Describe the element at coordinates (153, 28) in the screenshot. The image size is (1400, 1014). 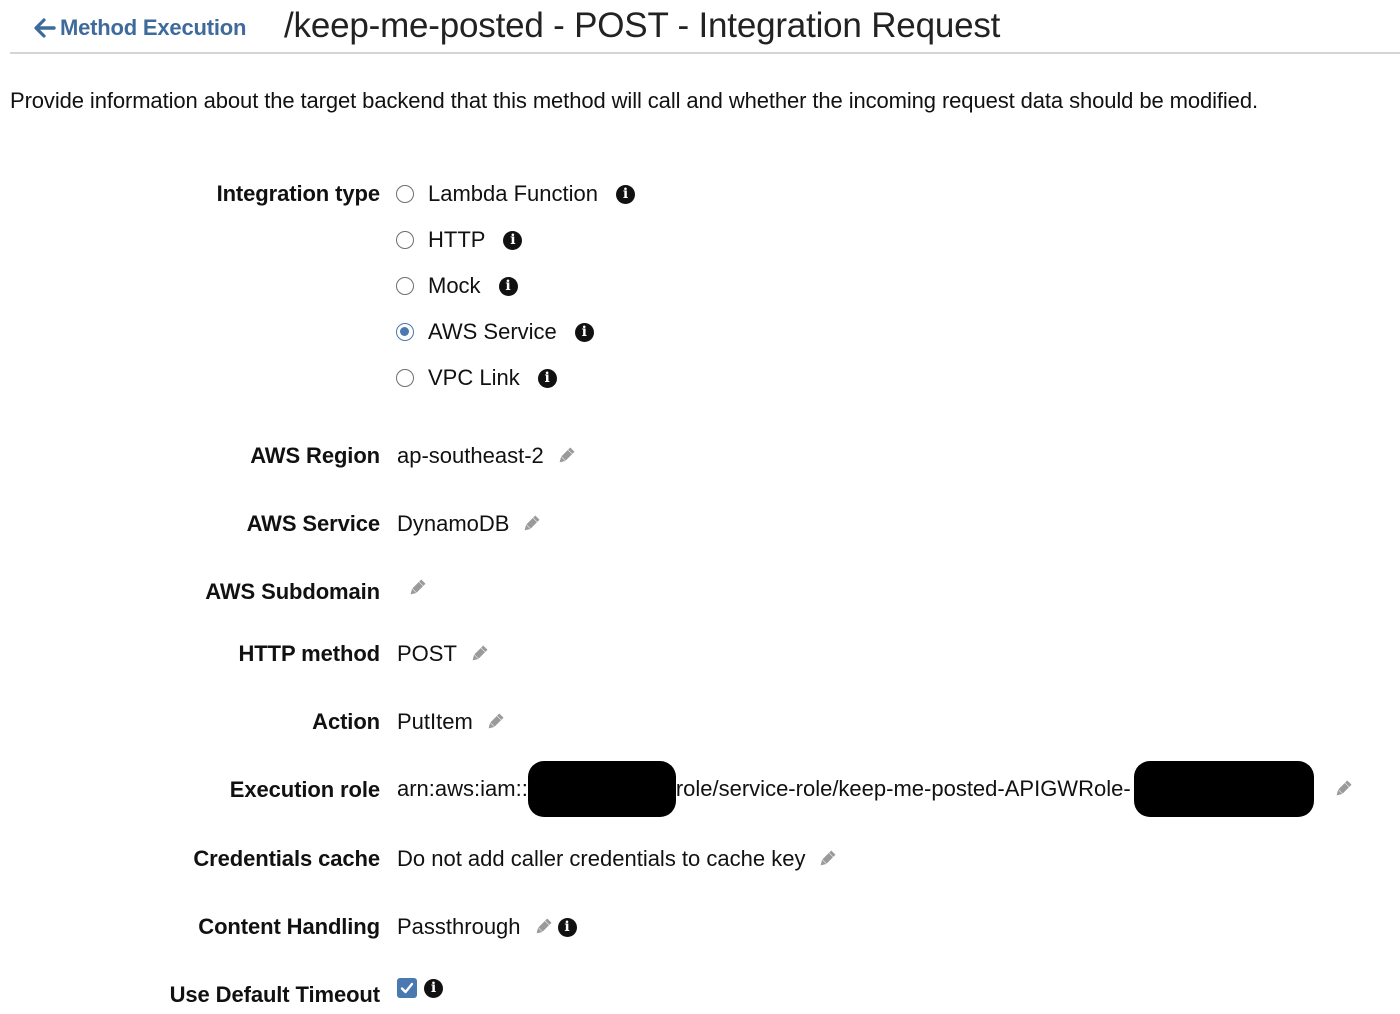
I see `back-link-label: Method Execution` at that location.